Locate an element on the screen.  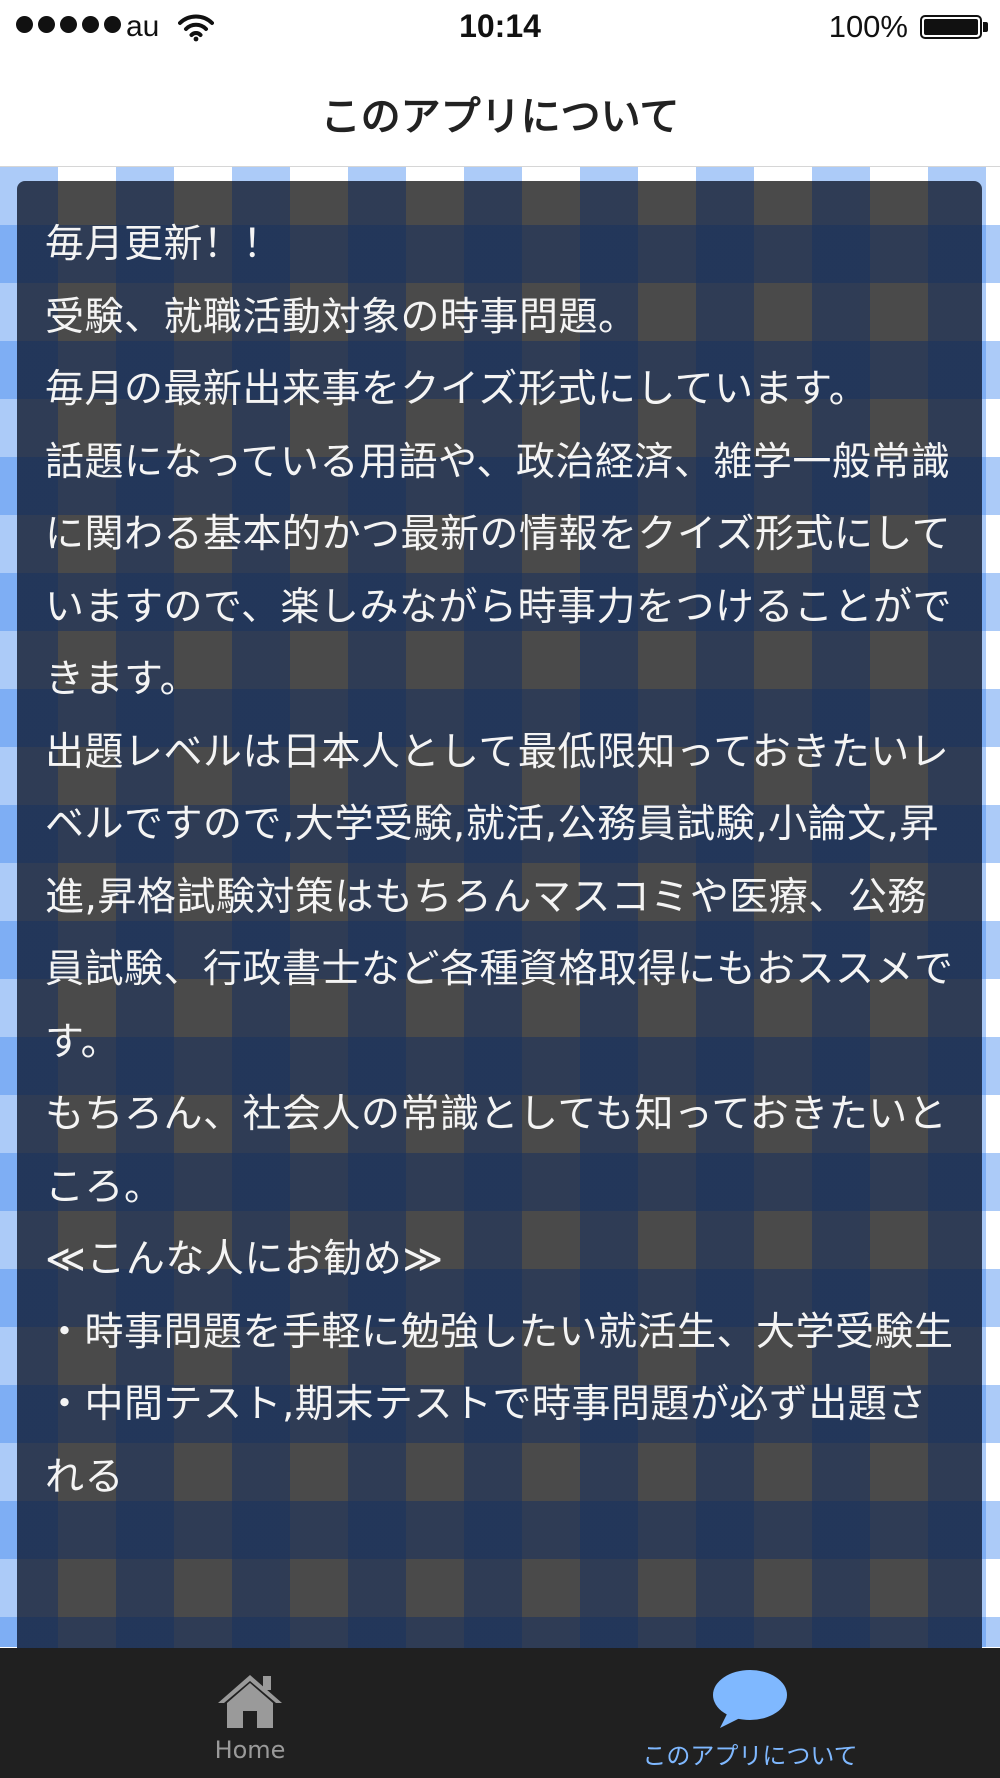
tab-about-app: このアプリについて is located at coordinates (750, 1713).